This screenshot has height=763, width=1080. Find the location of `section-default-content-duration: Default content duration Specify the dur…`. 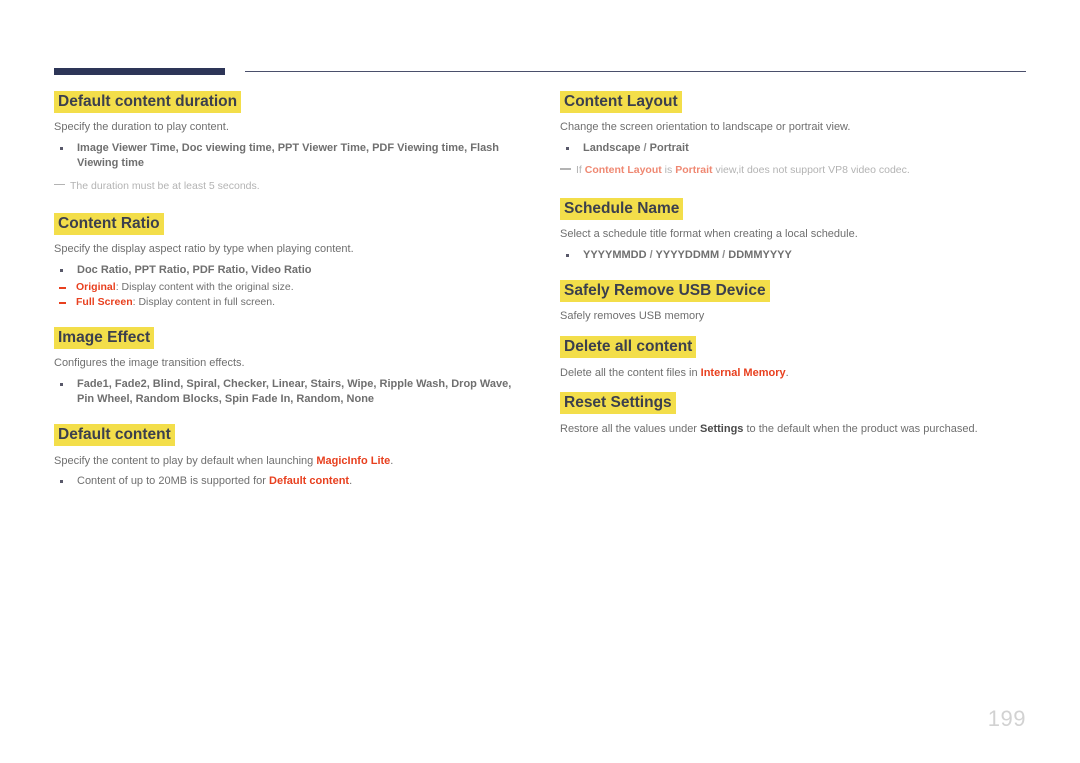

section-default-content-duration: Default content duration Specify the dur… is located at coordinates (289, 142).